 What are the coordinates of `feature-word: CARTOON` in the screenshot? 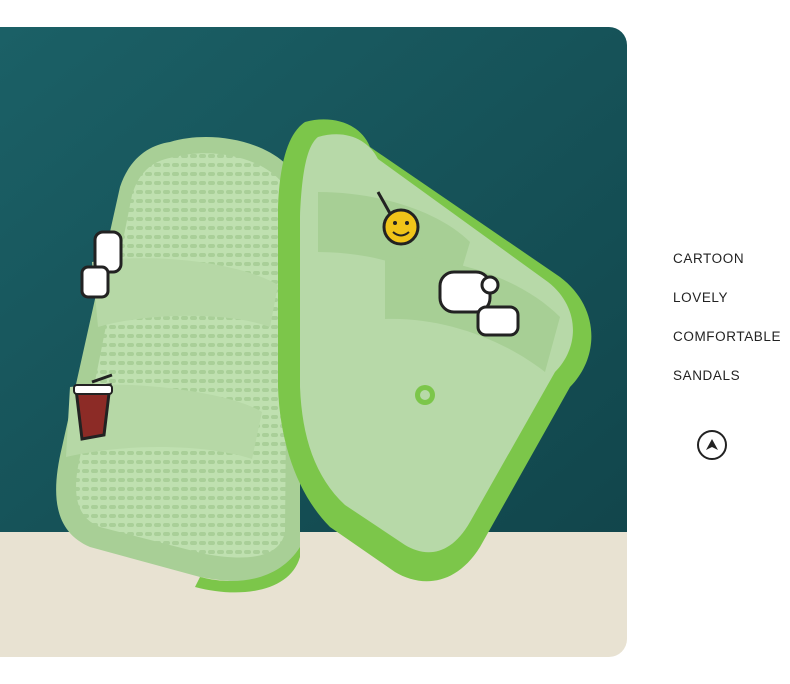 It's located at (709, 258).